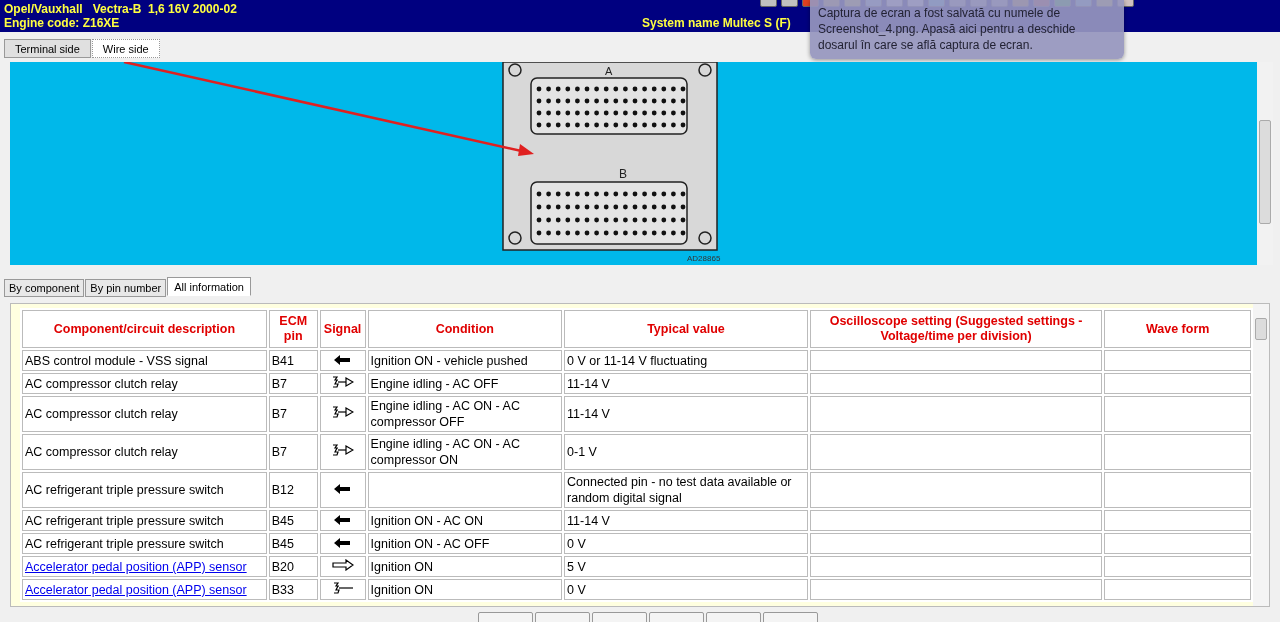 This screenshot has height=622, width=1280. I want to click on column-header: ECM pin, so click(293, 329).